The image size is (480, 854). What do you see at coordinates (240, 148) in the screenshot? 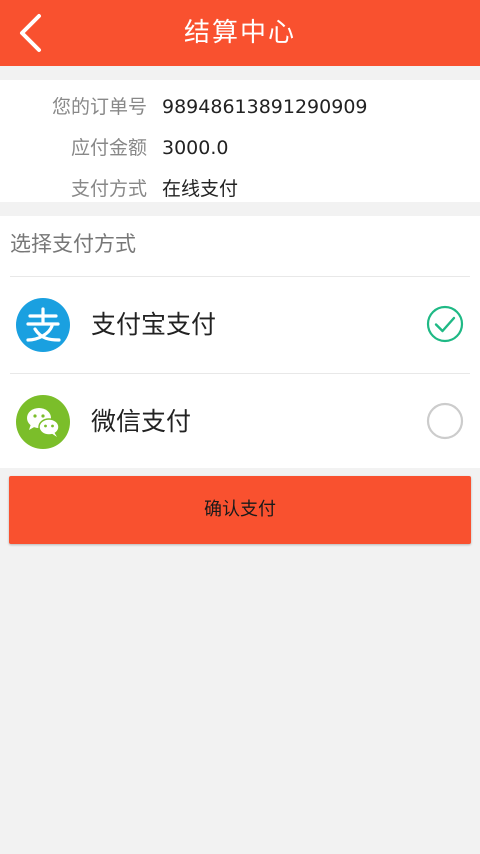
I see `amount-row: 应付金额 3000.0` at bounding box center [240, 148].